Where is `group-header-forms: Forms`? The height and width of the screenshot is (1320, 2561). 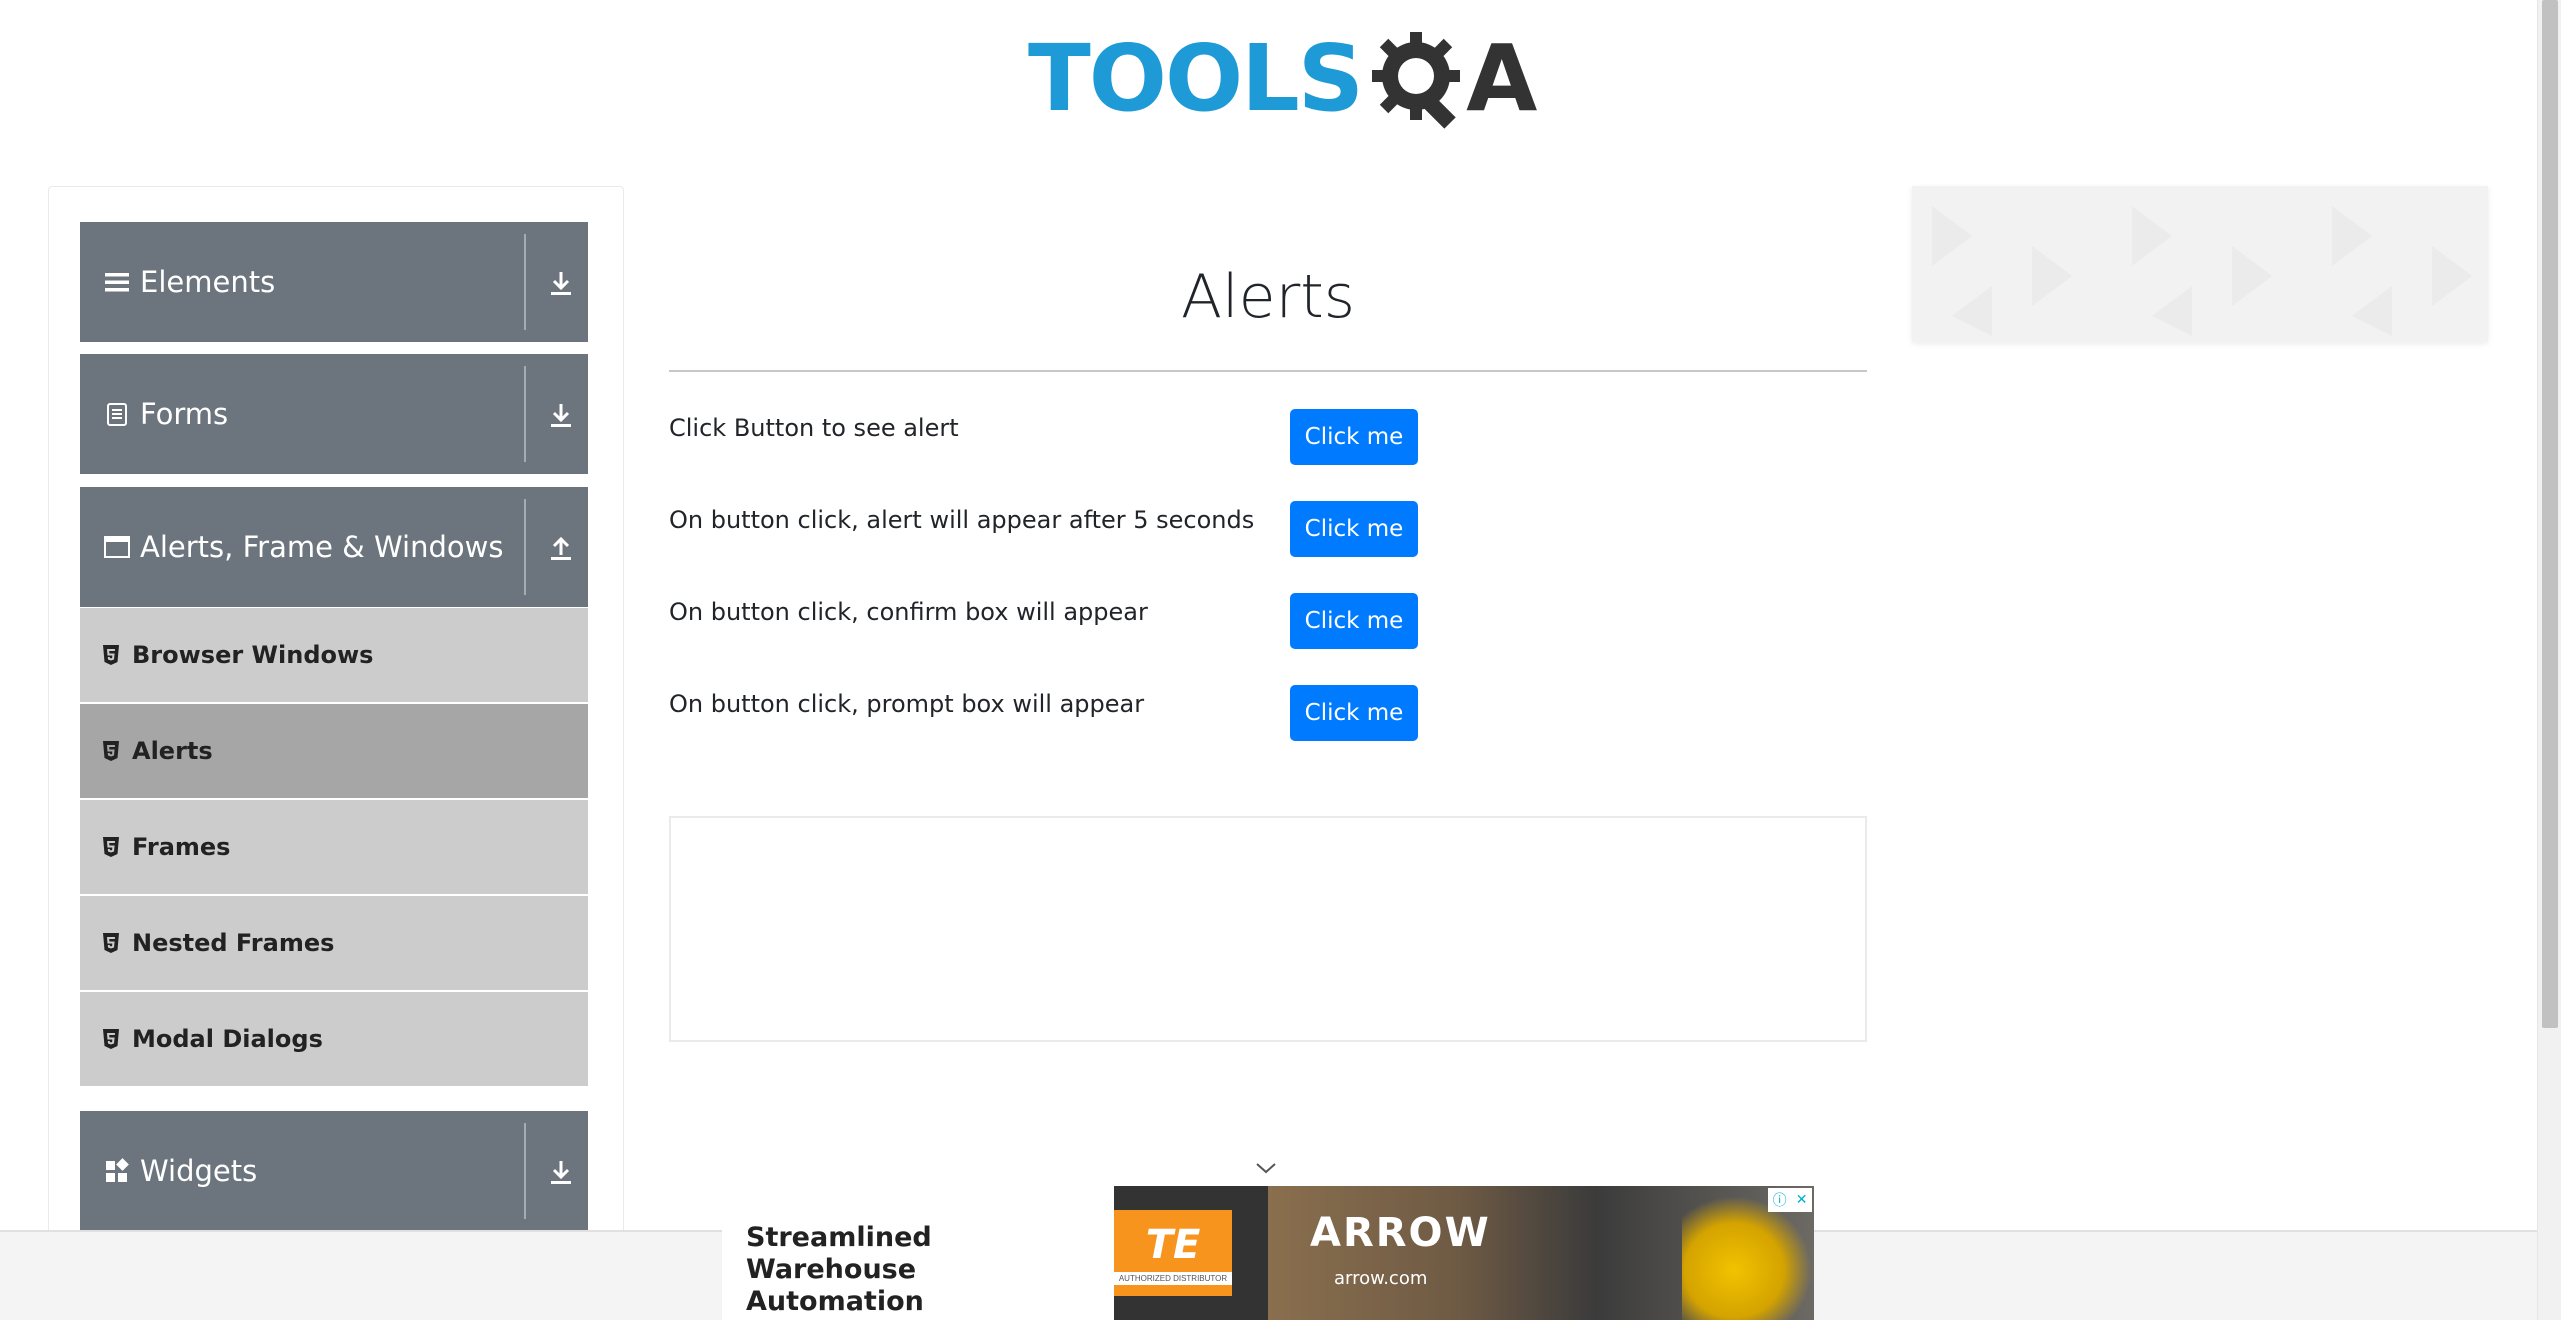
group-header-forms: Forms is located at coordinates (334, 414).